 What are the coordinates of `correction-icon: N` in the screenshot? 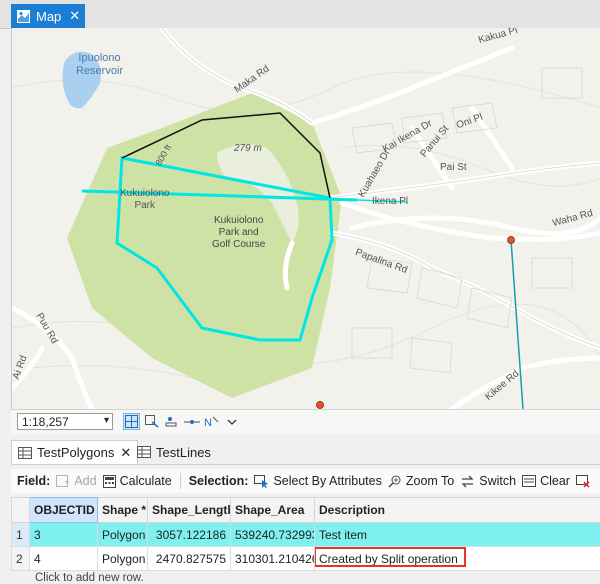 It's located at (211, 421).